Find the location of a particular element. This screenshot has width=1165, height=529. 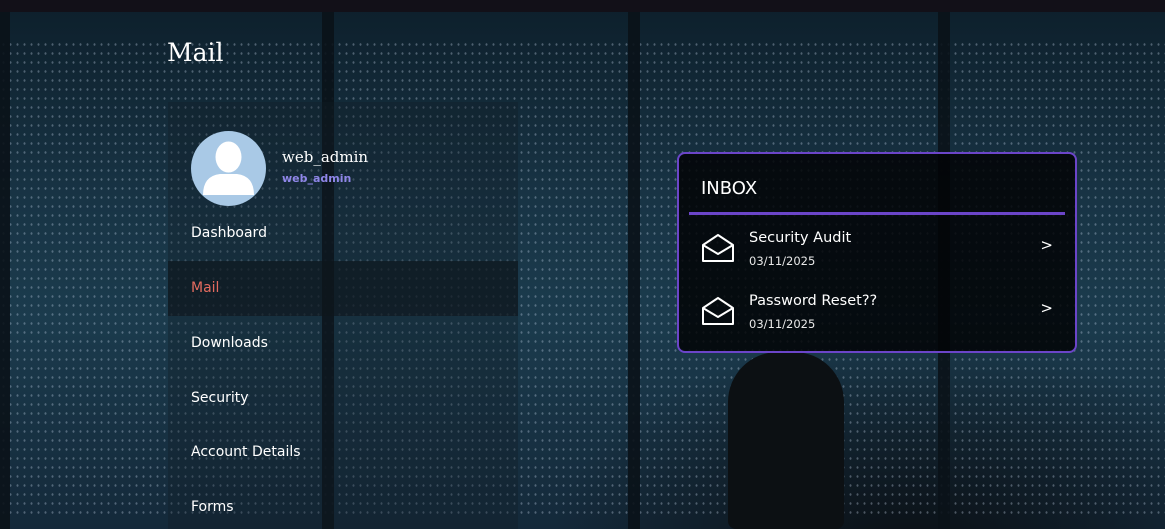

sidebar-item-downloads: Downloads is located at coordinates (343, 343).